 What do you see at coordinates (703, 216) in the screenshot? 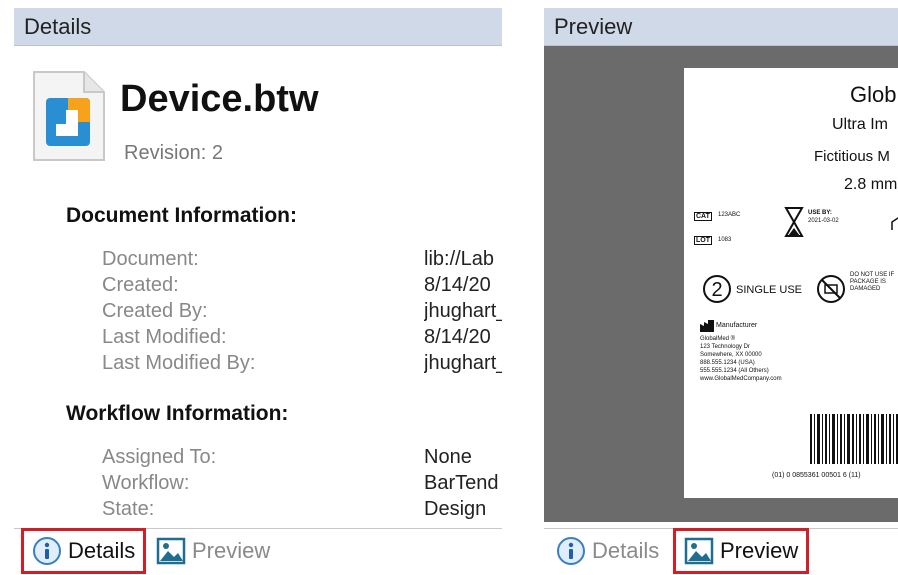
I see `cat-symbol: CAT` at bounding box center [703, 216].